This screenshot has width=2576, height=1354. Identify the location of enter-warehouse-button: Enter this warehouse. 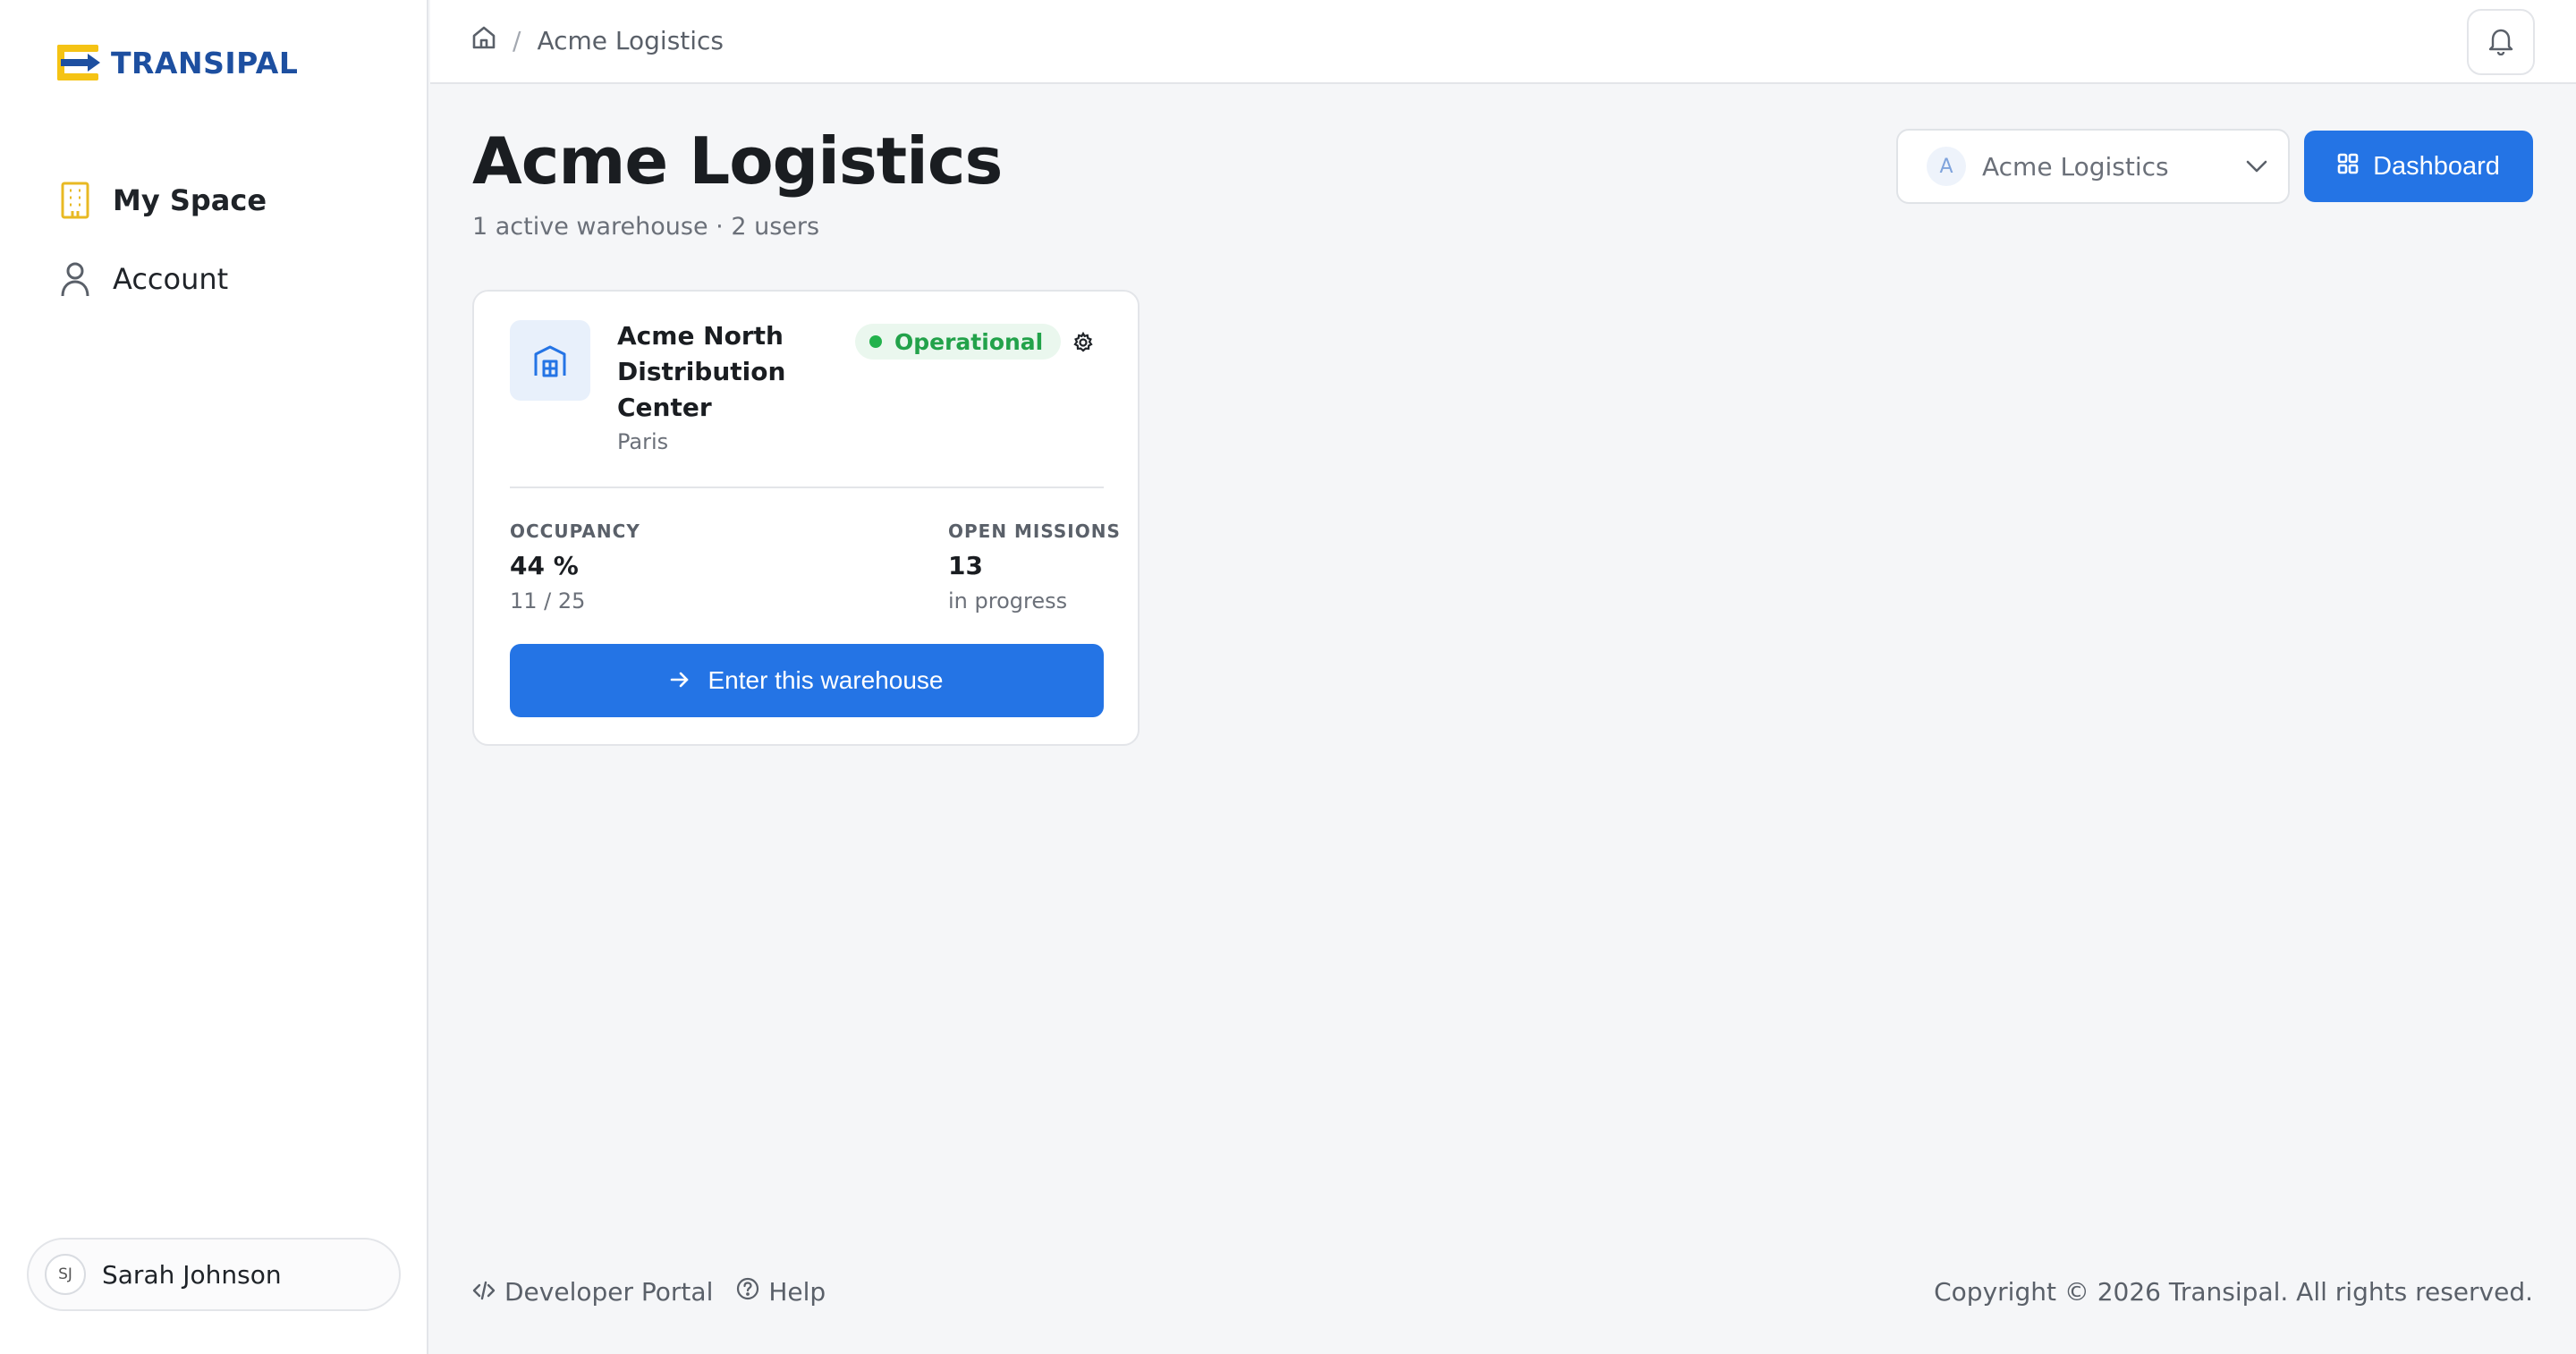
(807, 680).